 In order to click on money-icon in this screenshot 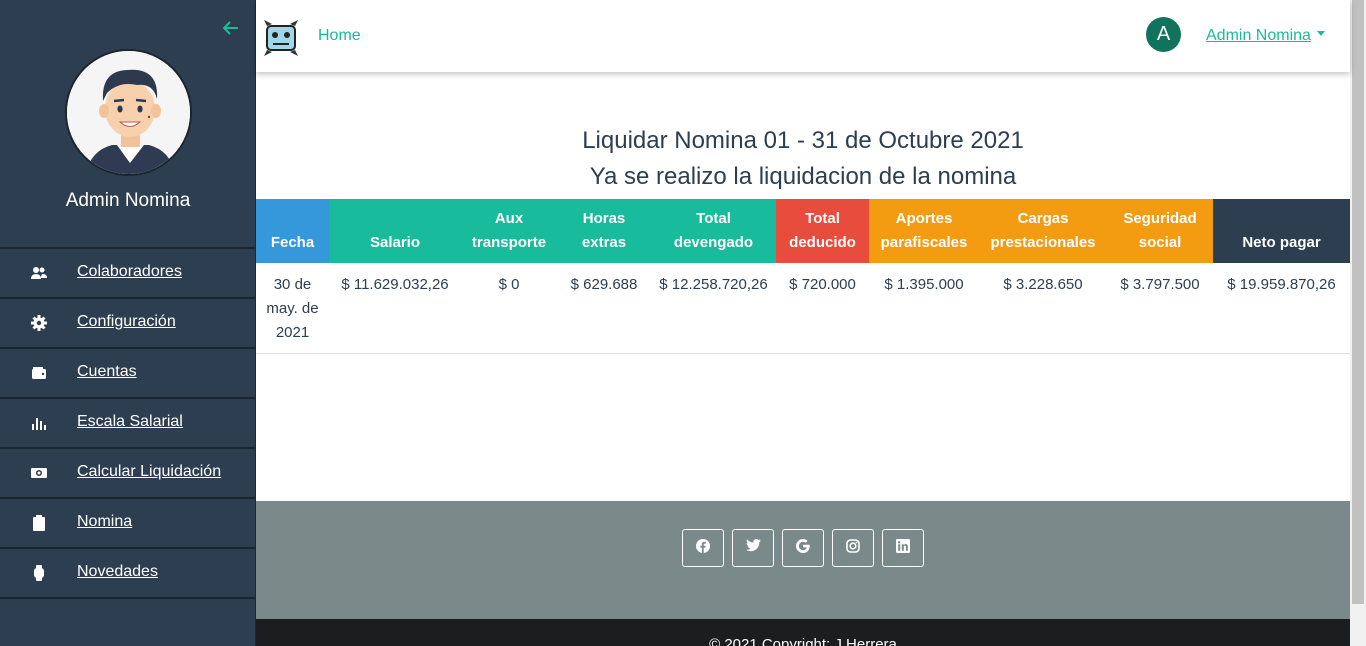, I will do `click(39, 473)`.